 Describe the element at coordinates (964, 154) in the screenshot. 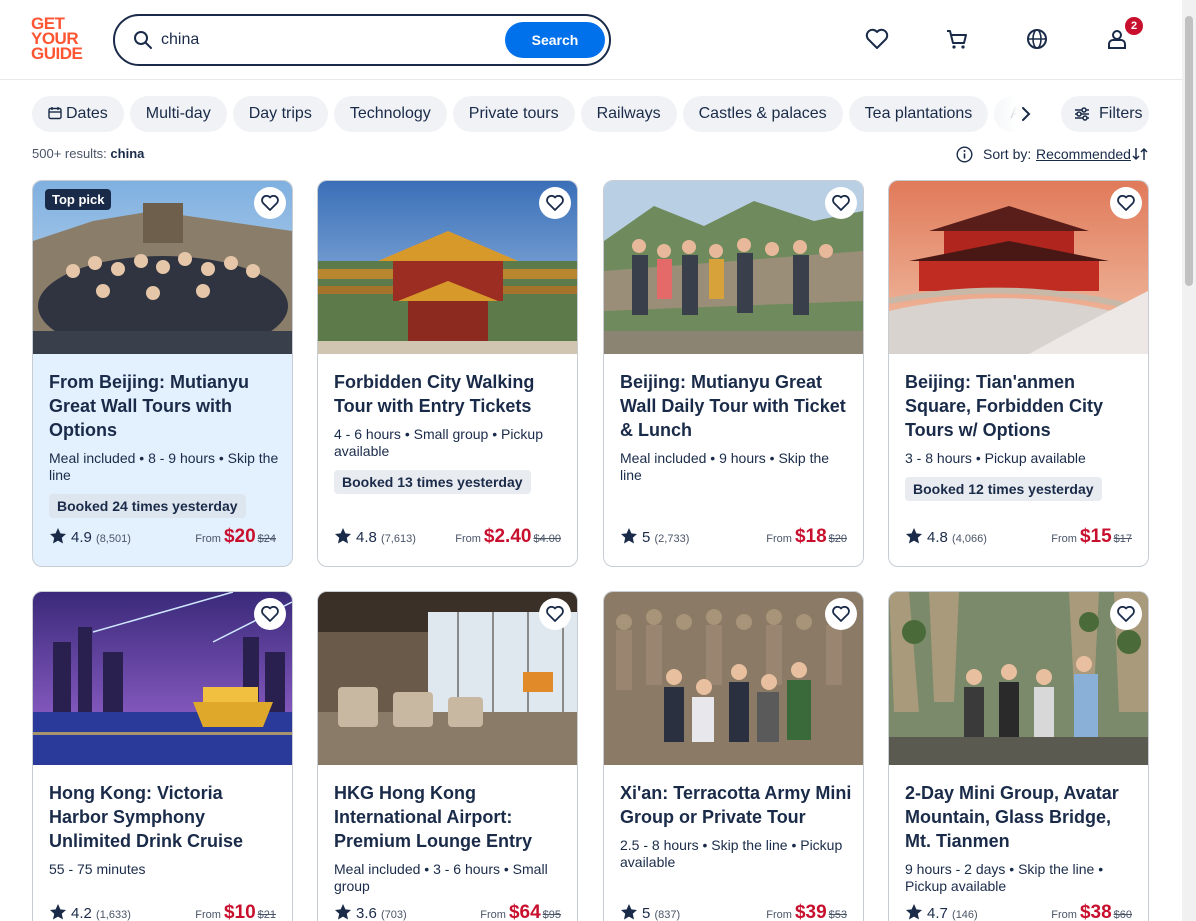

I see `info-icon` at that location.